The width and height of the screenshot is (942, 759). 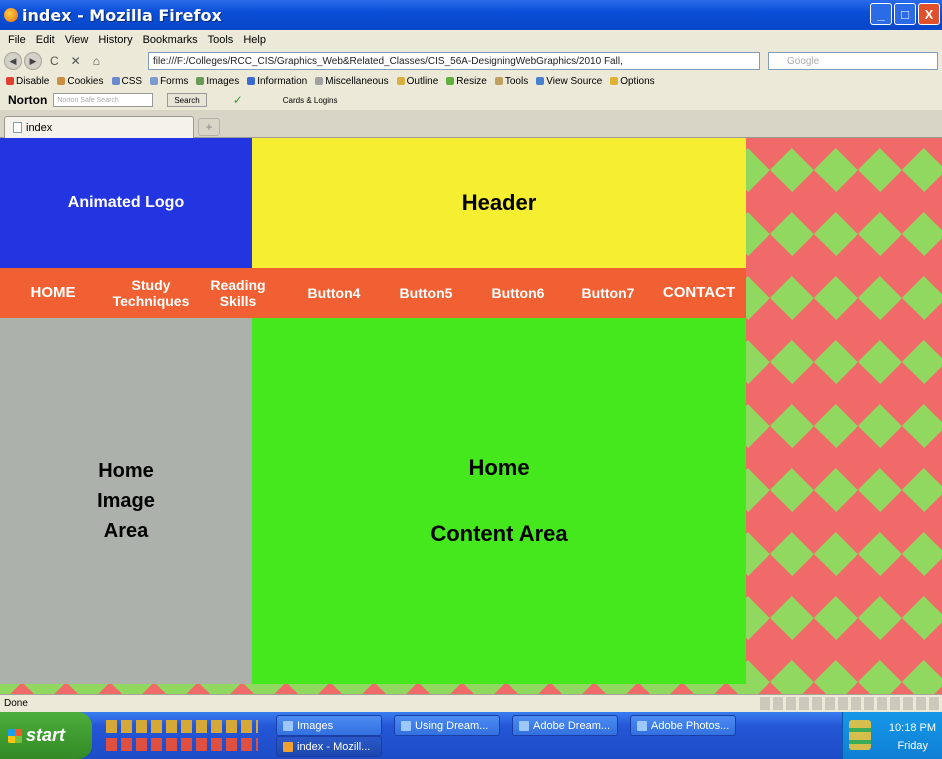 I want to click on close-button: X, so click(x=929, y=14).